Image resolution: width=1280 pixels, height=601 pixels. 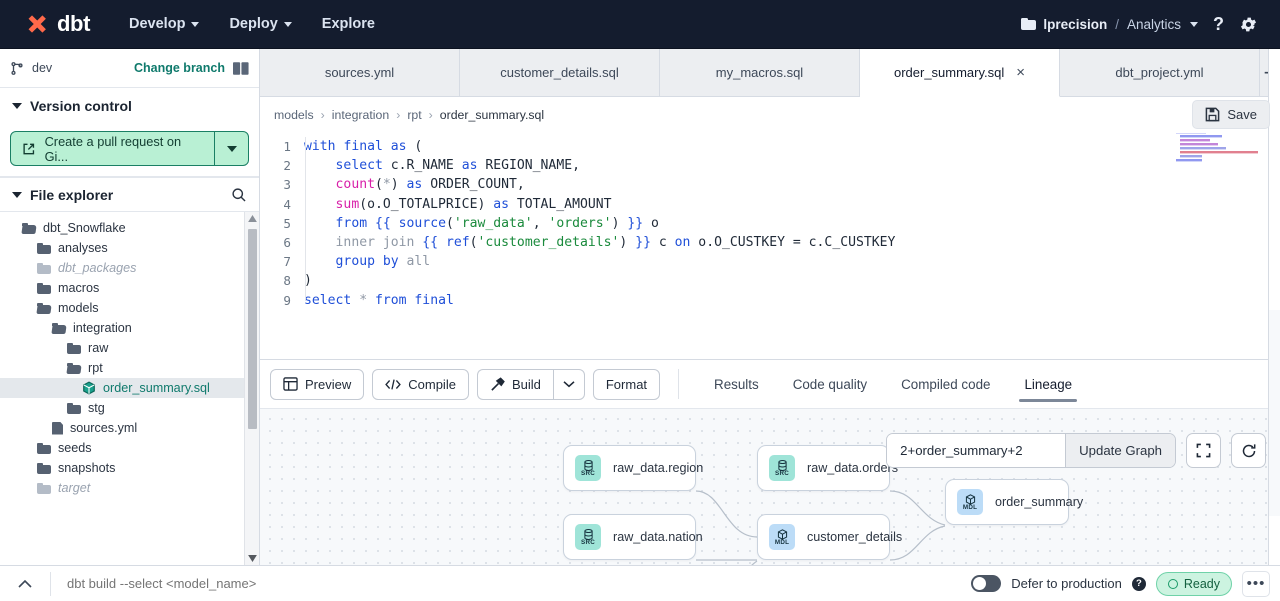 I want to click on file-tree-item-macros: macros, so click(x=129, y=288).